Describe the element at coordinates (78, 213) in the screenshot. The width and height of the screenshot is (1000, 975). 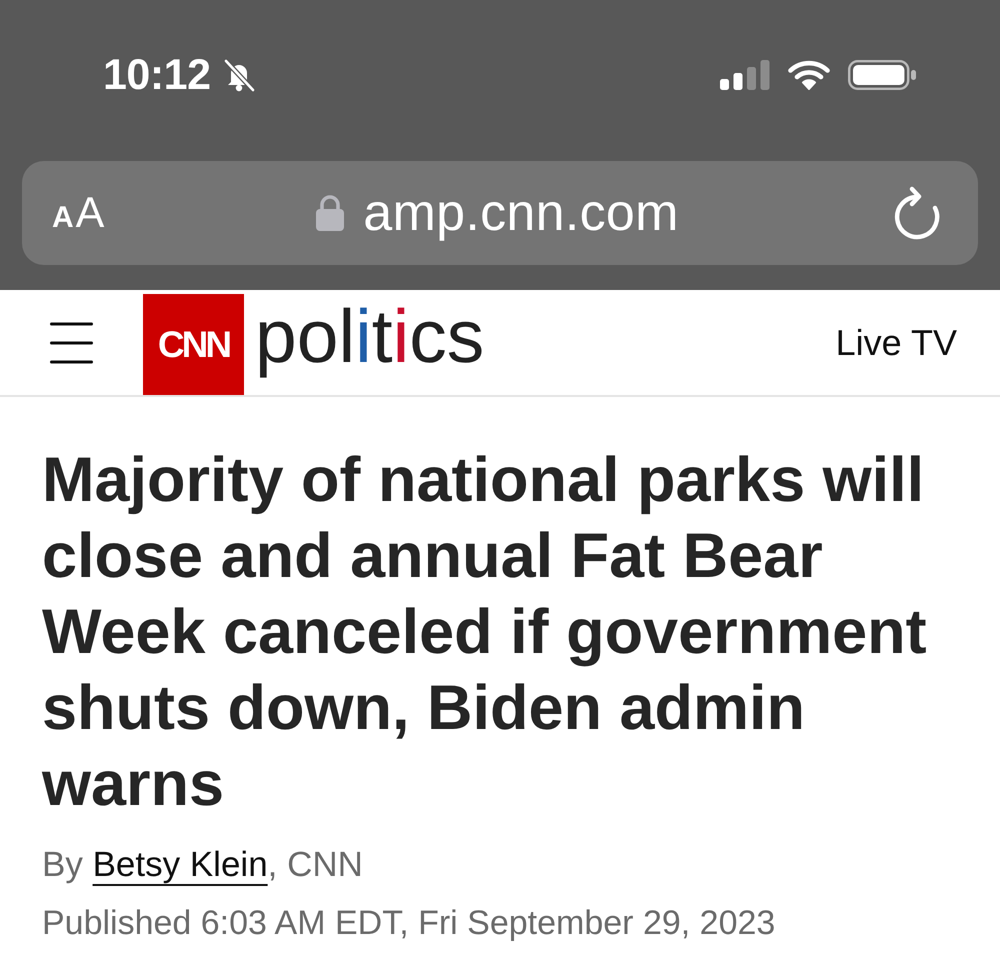
I see `text-size-button: AA` at that location.